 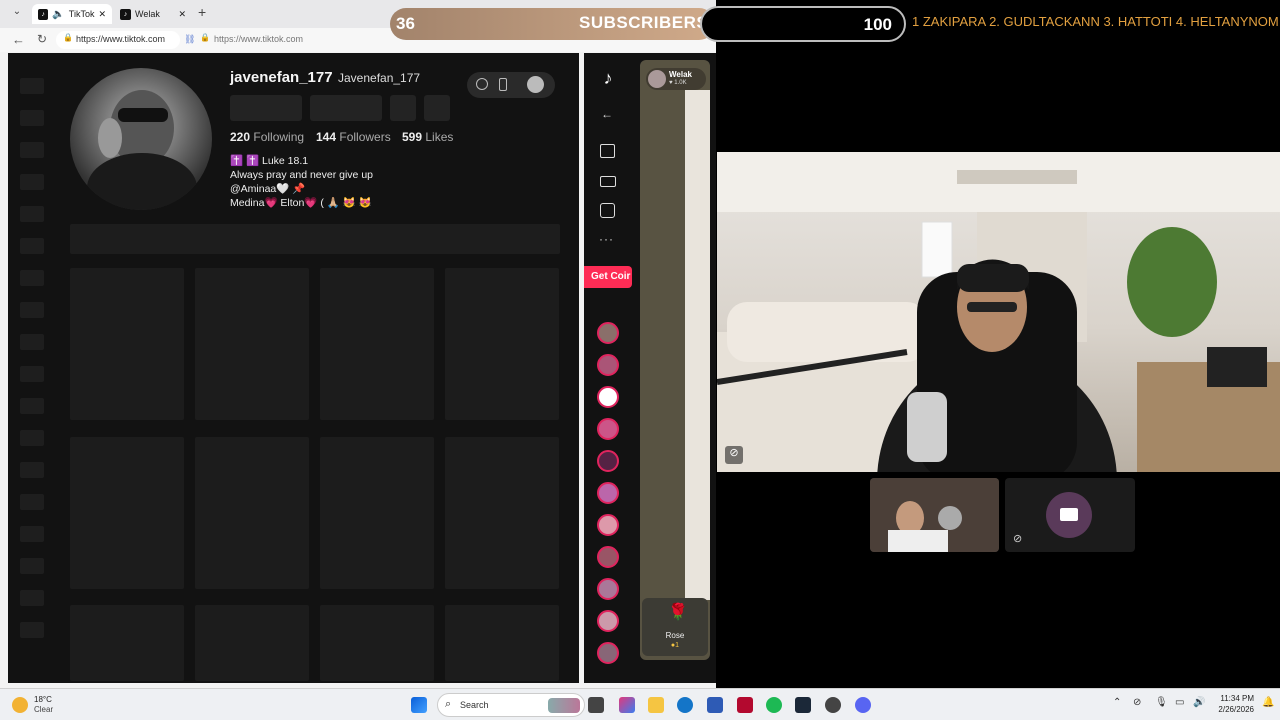 I want to click on clock-date: 2/26/2026, so click(x=1232, y=709).